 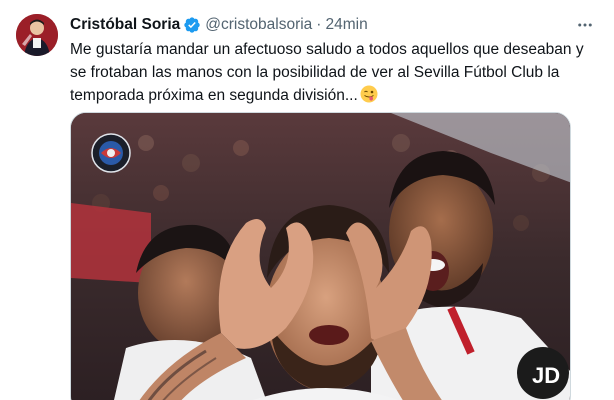 What do you see at coordinates (346, 25) in the screenshot?
I see `timestamp: 24min` at bounding box center [346, 25].